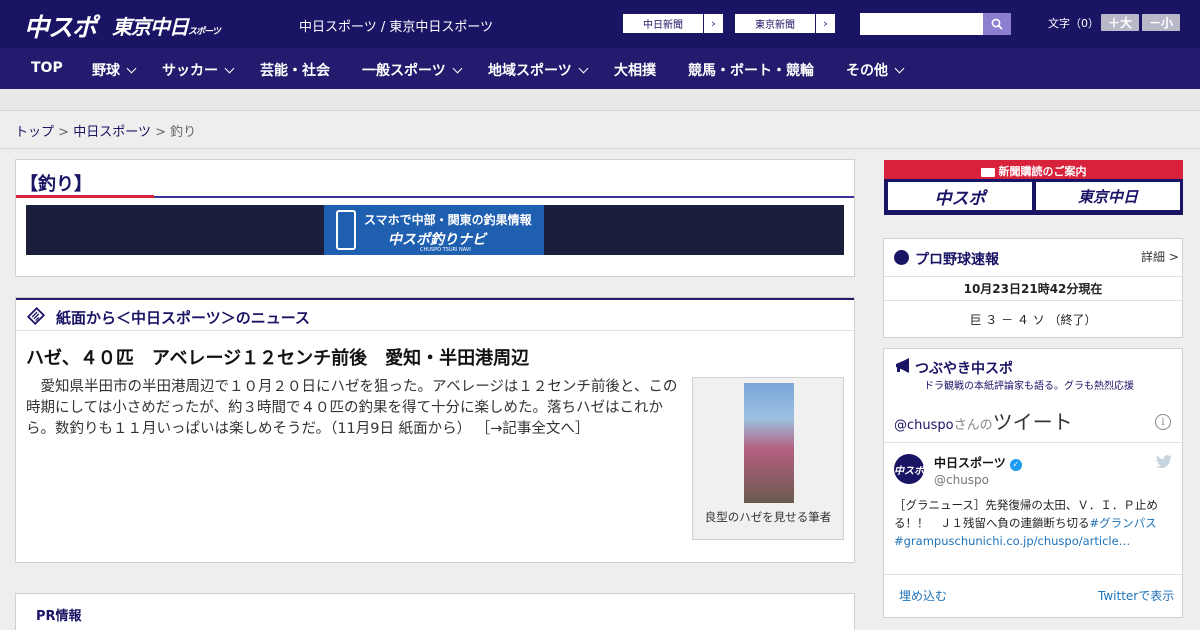 This screenshot has height=630, width=1200. What do you see at coordinates (504, 197) in the screenshot?
I see `title-underline-blue` at bounding box center [504, 197].